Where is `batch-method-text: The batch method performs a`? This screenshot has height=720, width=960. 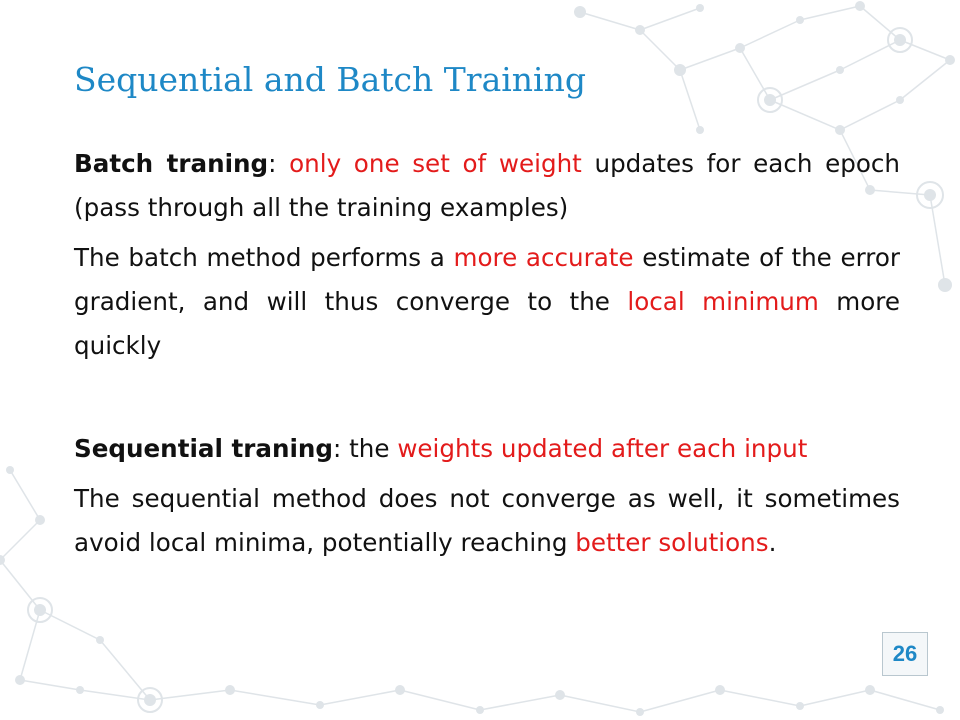 batch-method-text: The batch method performs a is located at coordinates (264, 257).